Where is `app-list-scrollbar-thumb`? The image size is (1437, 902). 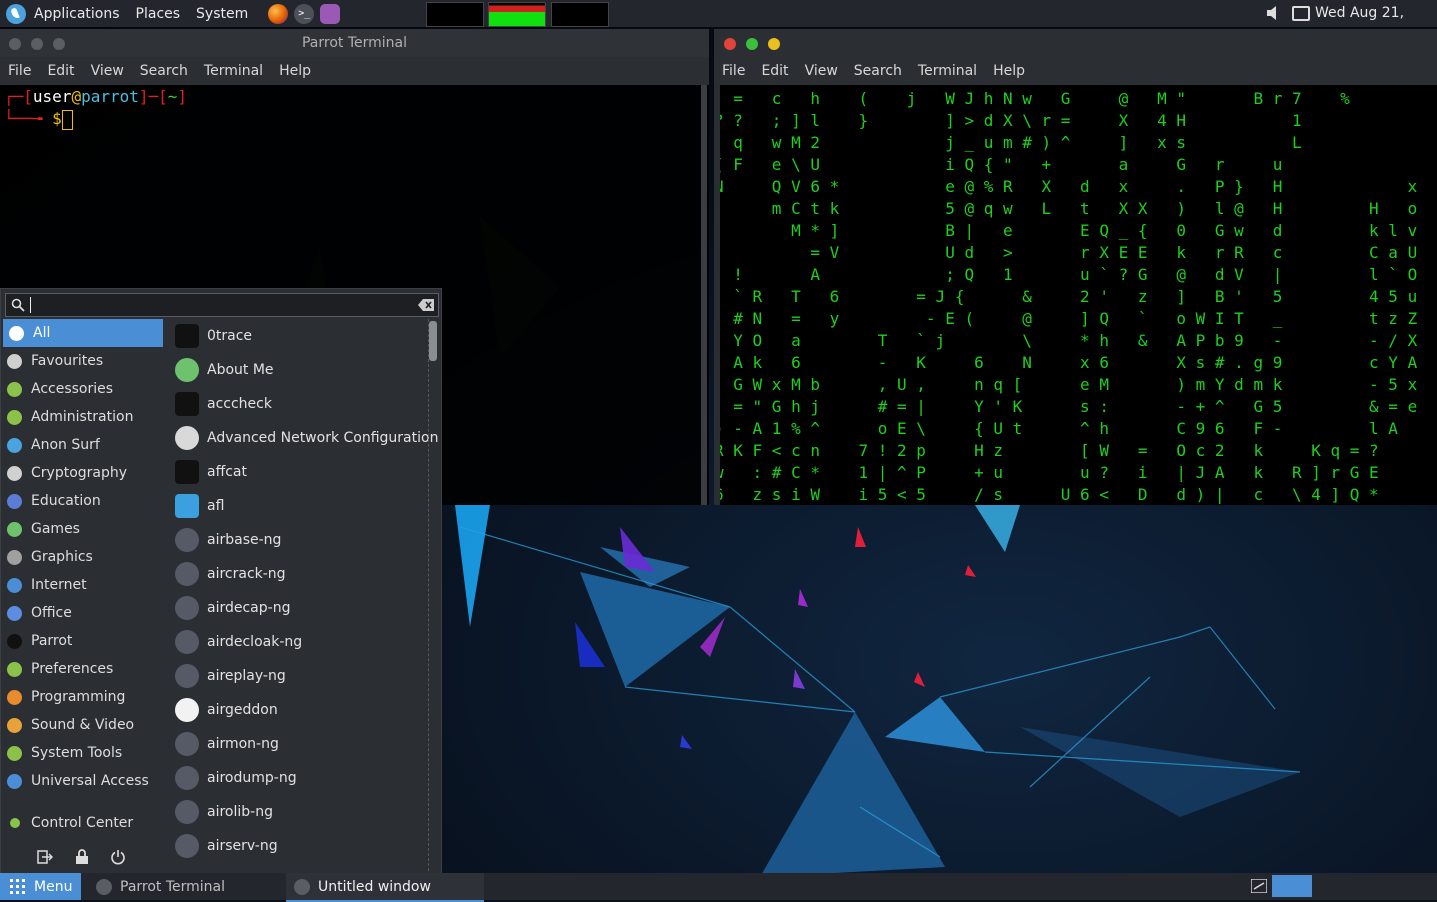
app-list-scrollbar-thumb is located at coordinates (433, 341).